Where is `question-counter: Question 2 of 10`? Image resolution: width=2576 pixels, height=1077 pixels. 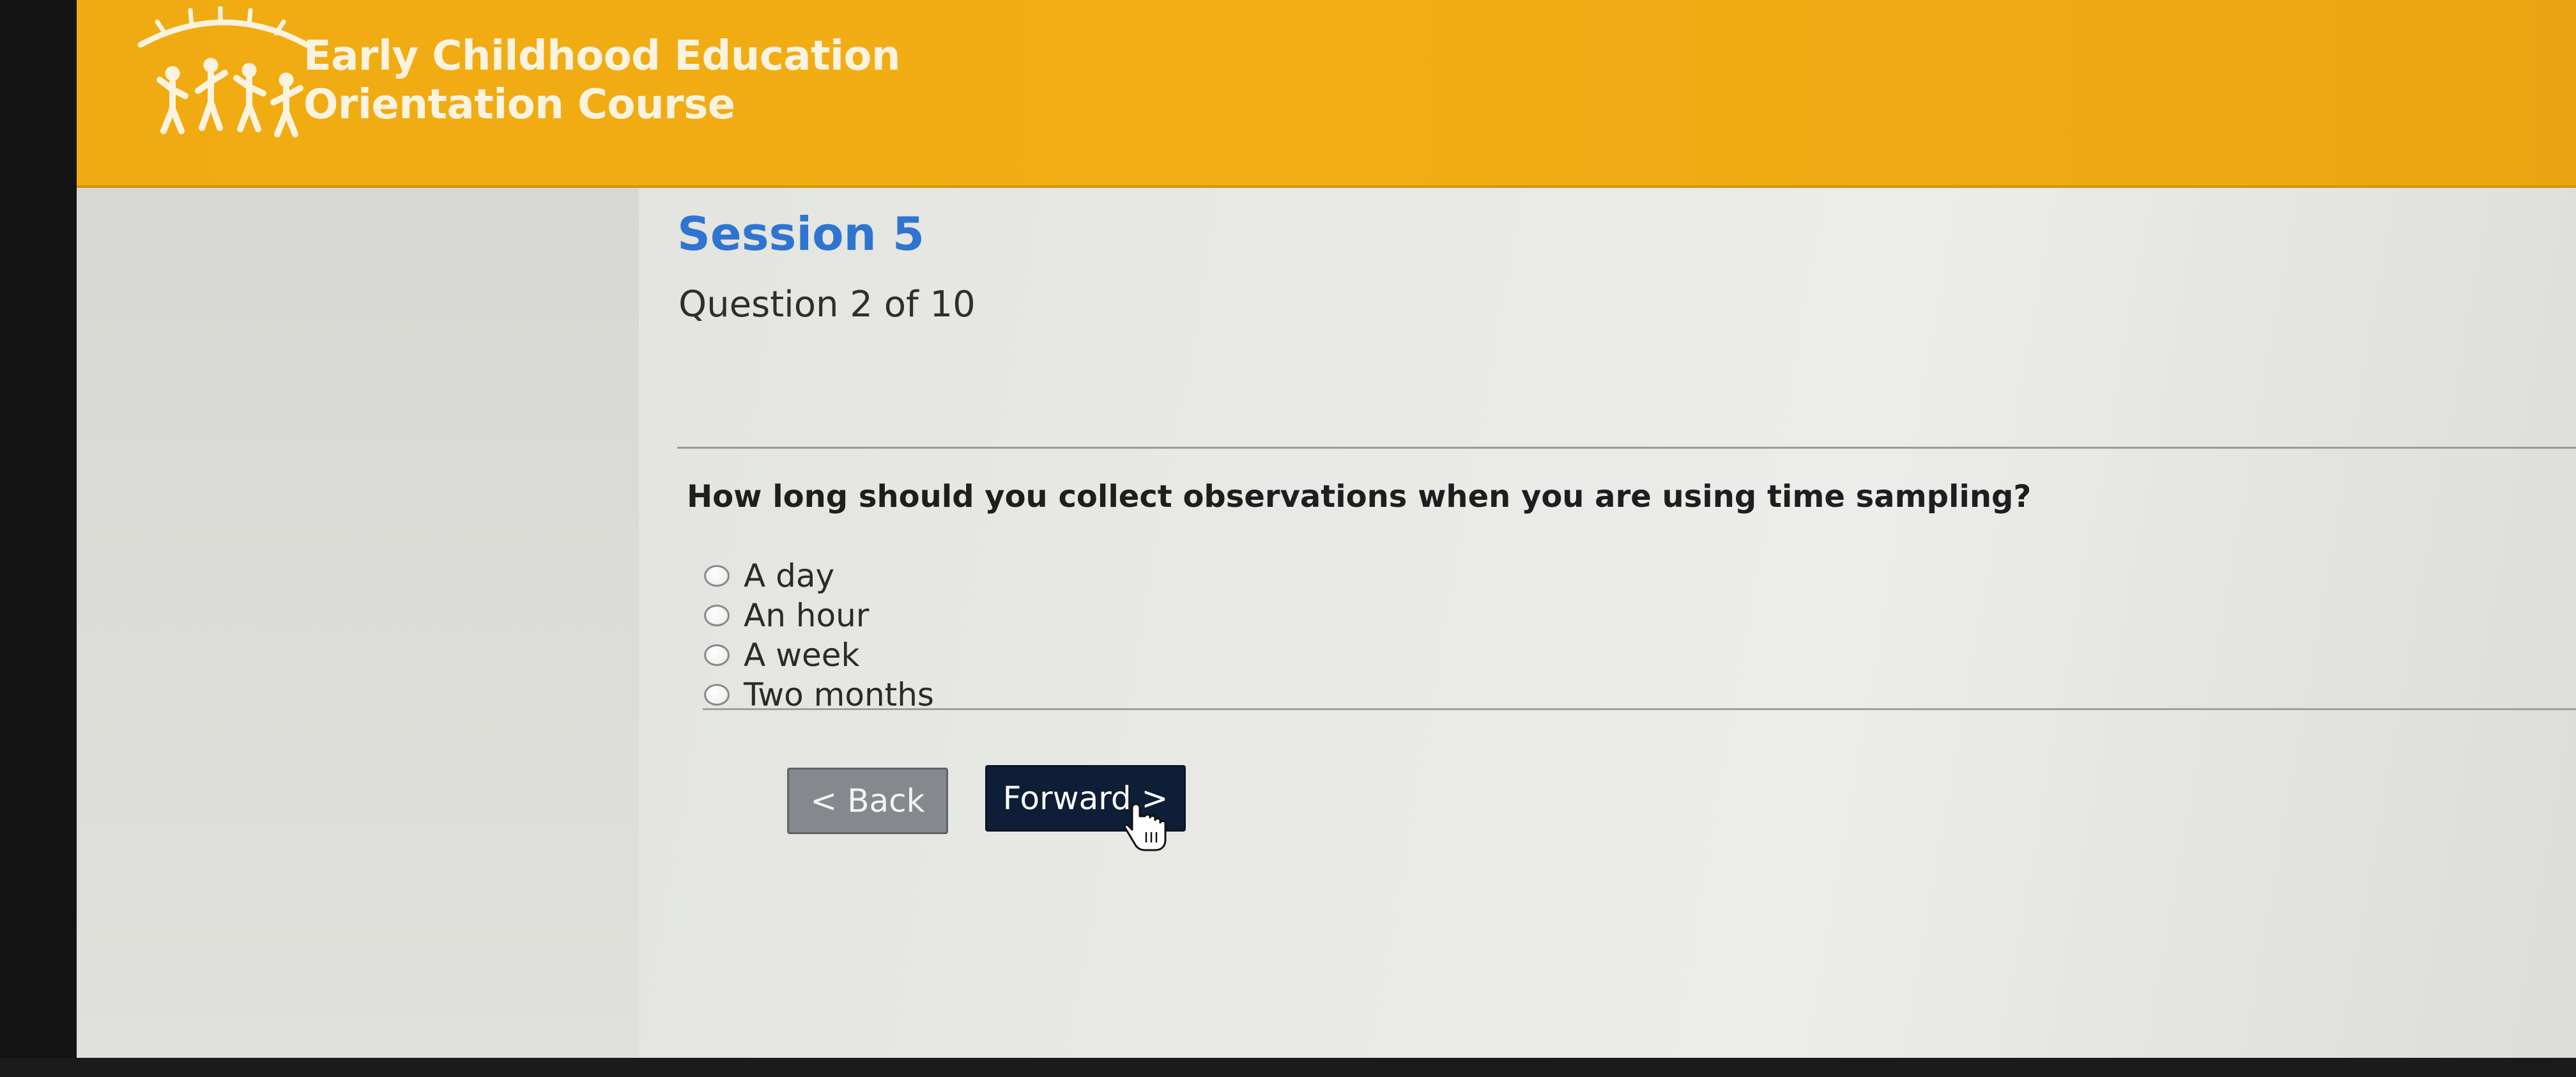
question-counter: Question 2 of 10 is located at coordinates (827, 304).